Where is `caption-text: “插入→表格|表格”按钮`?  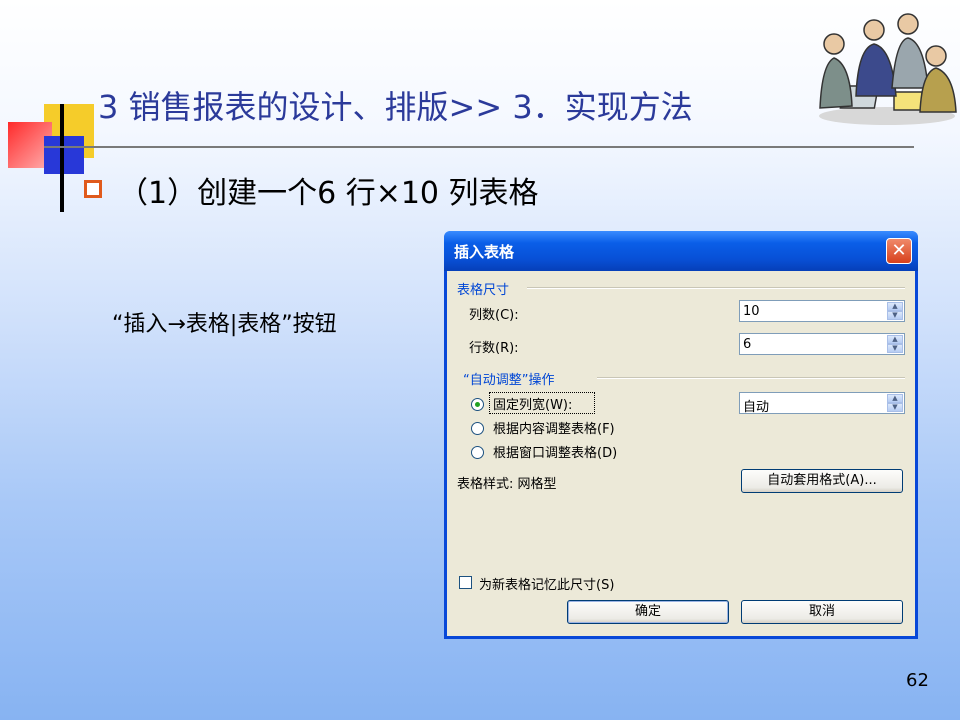
caption-text: “插入→表格|表格”按钮 is located at coordinates (224, 324).